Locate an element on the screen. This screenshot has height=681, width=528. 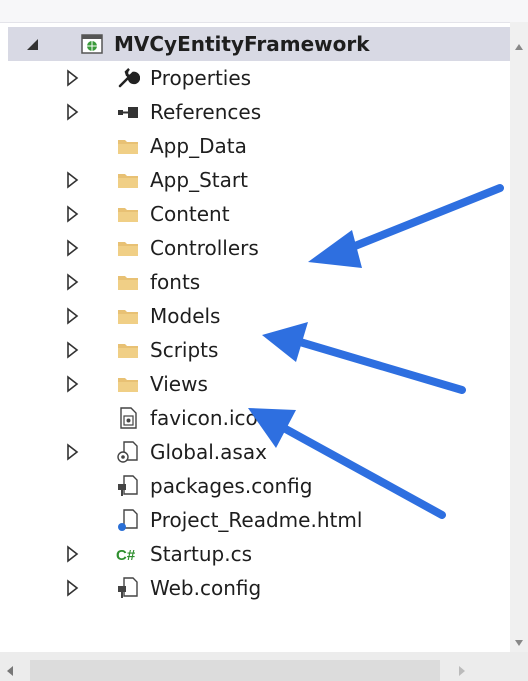
tree-item-label: Views is located at coordinates (179, 384).